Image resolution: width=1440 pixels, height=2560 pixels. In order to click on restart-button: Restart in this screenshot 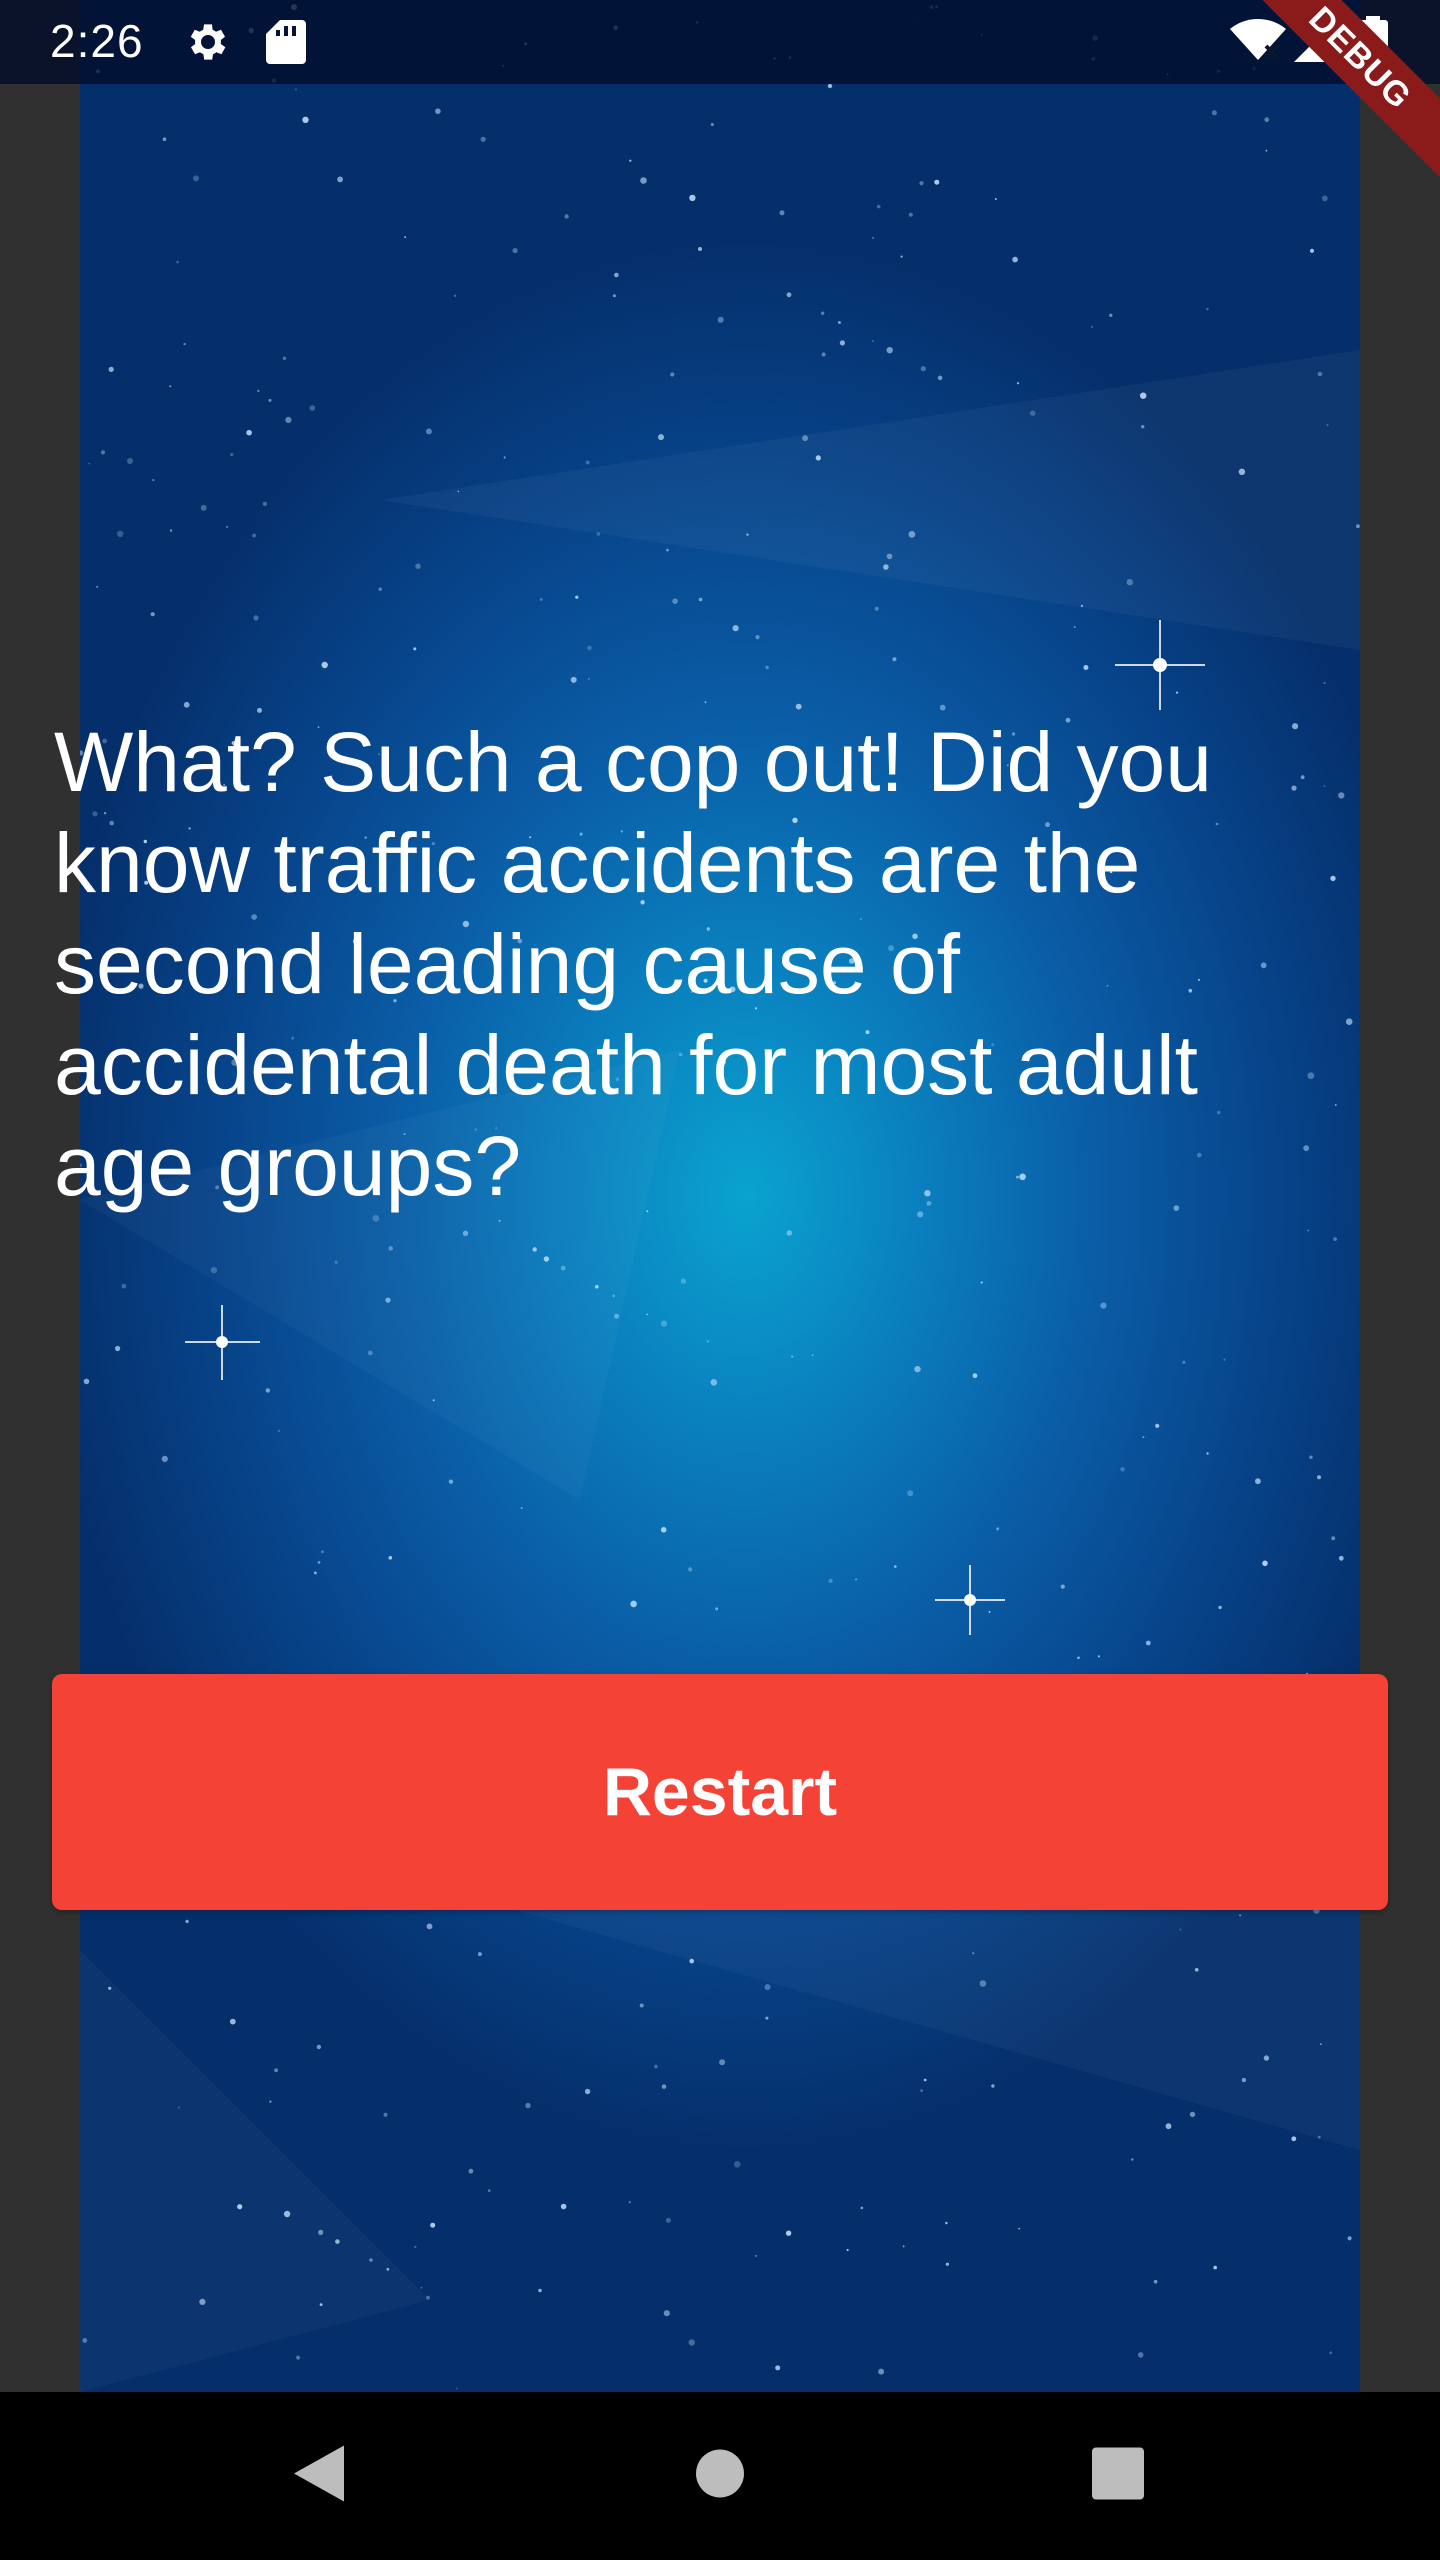, I will do `click(720, 1792)`.